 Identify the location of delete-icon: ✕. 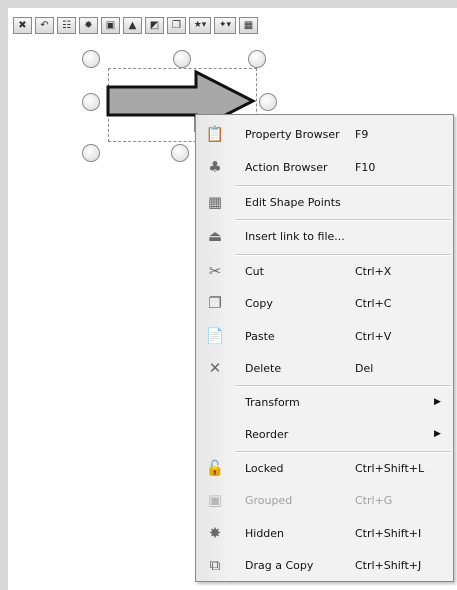
(215, 368).